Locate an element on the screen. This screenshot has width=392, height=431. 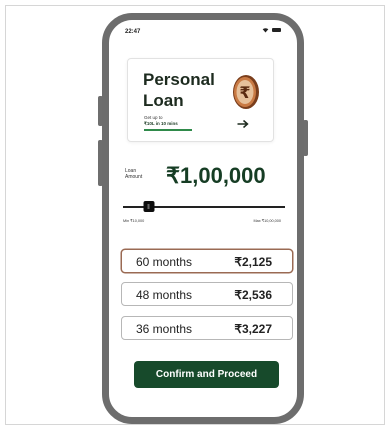
loan-amount-label: Loan Amount is located at coordinates (134, 174).